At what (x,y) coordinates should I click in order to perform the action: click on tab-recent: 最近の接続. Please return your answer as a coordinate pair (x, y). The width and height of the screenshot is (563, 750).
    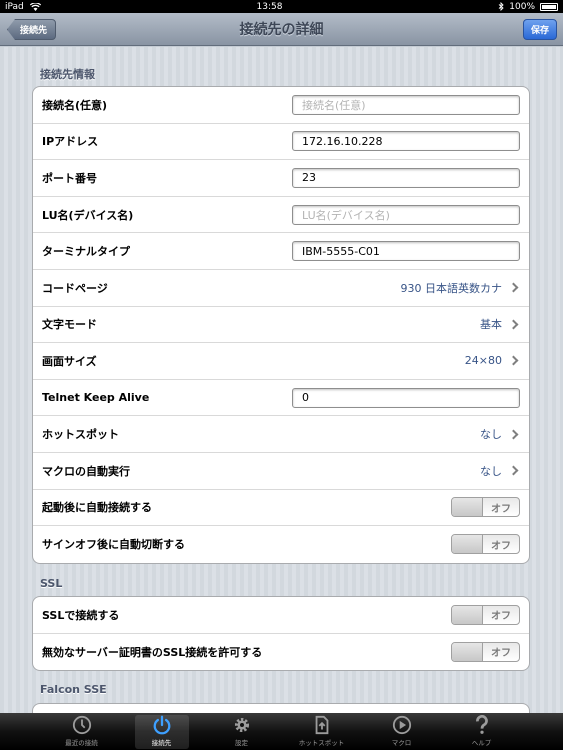
    Looking at the image, I should click on (82, 732).